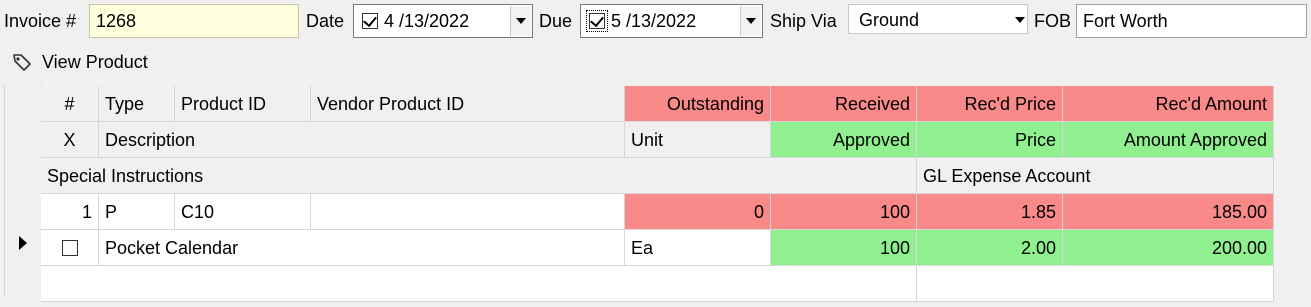 The width and height of the screenshot is (1311, 307). Describe the element at coordinates (22, 62) in the screenshot. I see `tag-icon` at that location.